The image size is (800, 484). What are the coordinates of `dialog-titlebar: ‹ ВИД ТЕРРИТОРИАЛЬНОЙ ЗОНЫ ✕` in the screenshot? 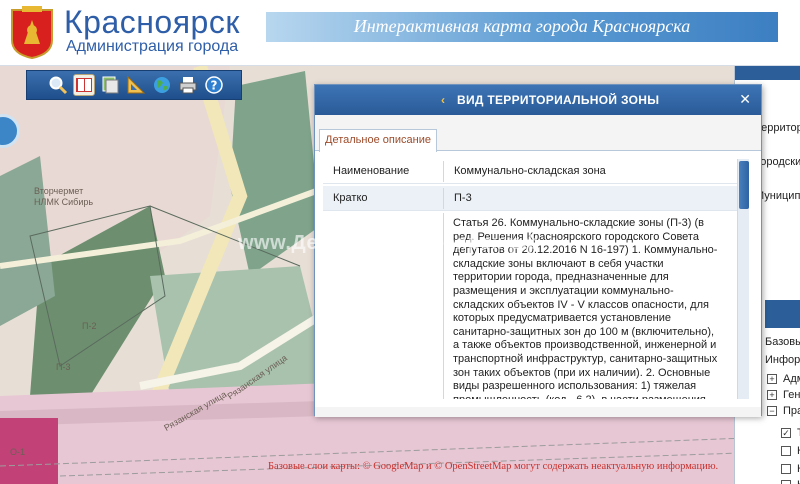 It's located at (538, 100).